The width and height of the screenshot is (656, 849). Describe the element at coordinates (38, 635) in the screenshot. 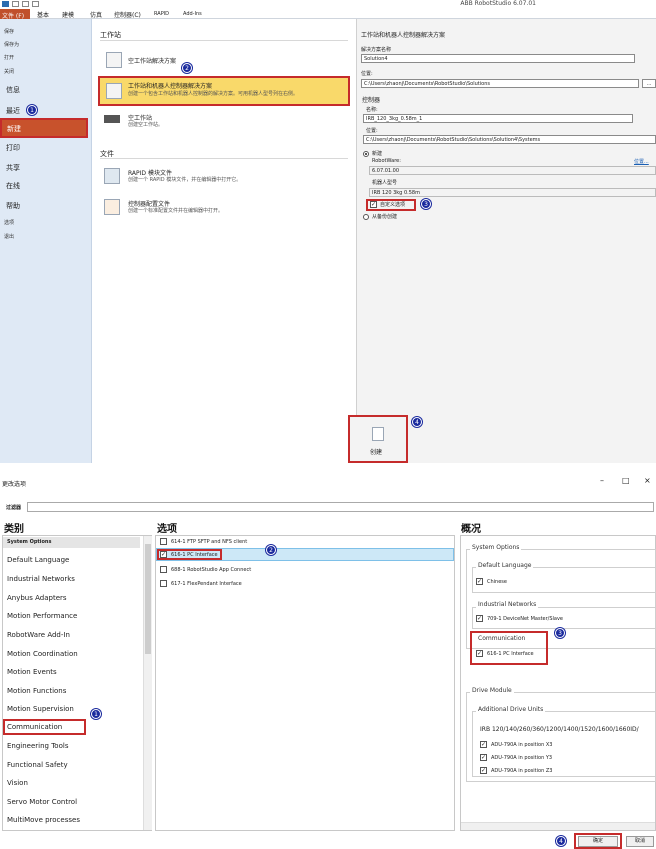

I see `category-robotware-addin: RobotWare Add-In` at that location.